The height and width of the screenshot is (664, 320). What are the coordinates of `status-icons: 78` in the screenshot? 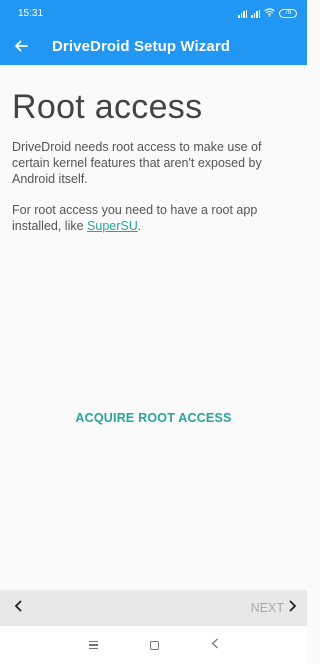 It's located at (267, 13).